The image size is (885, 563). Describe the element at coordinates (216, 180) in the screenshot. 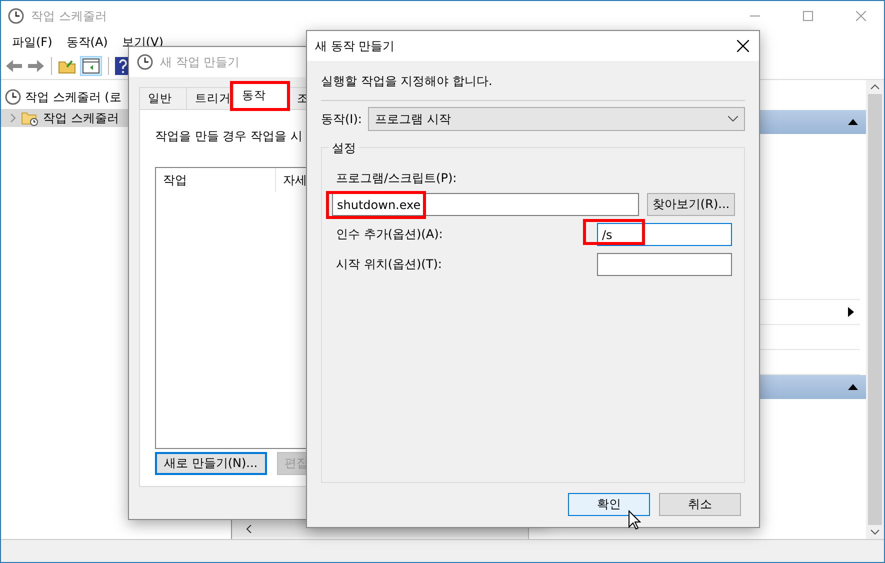

I see `column-header: 작업` at that location.